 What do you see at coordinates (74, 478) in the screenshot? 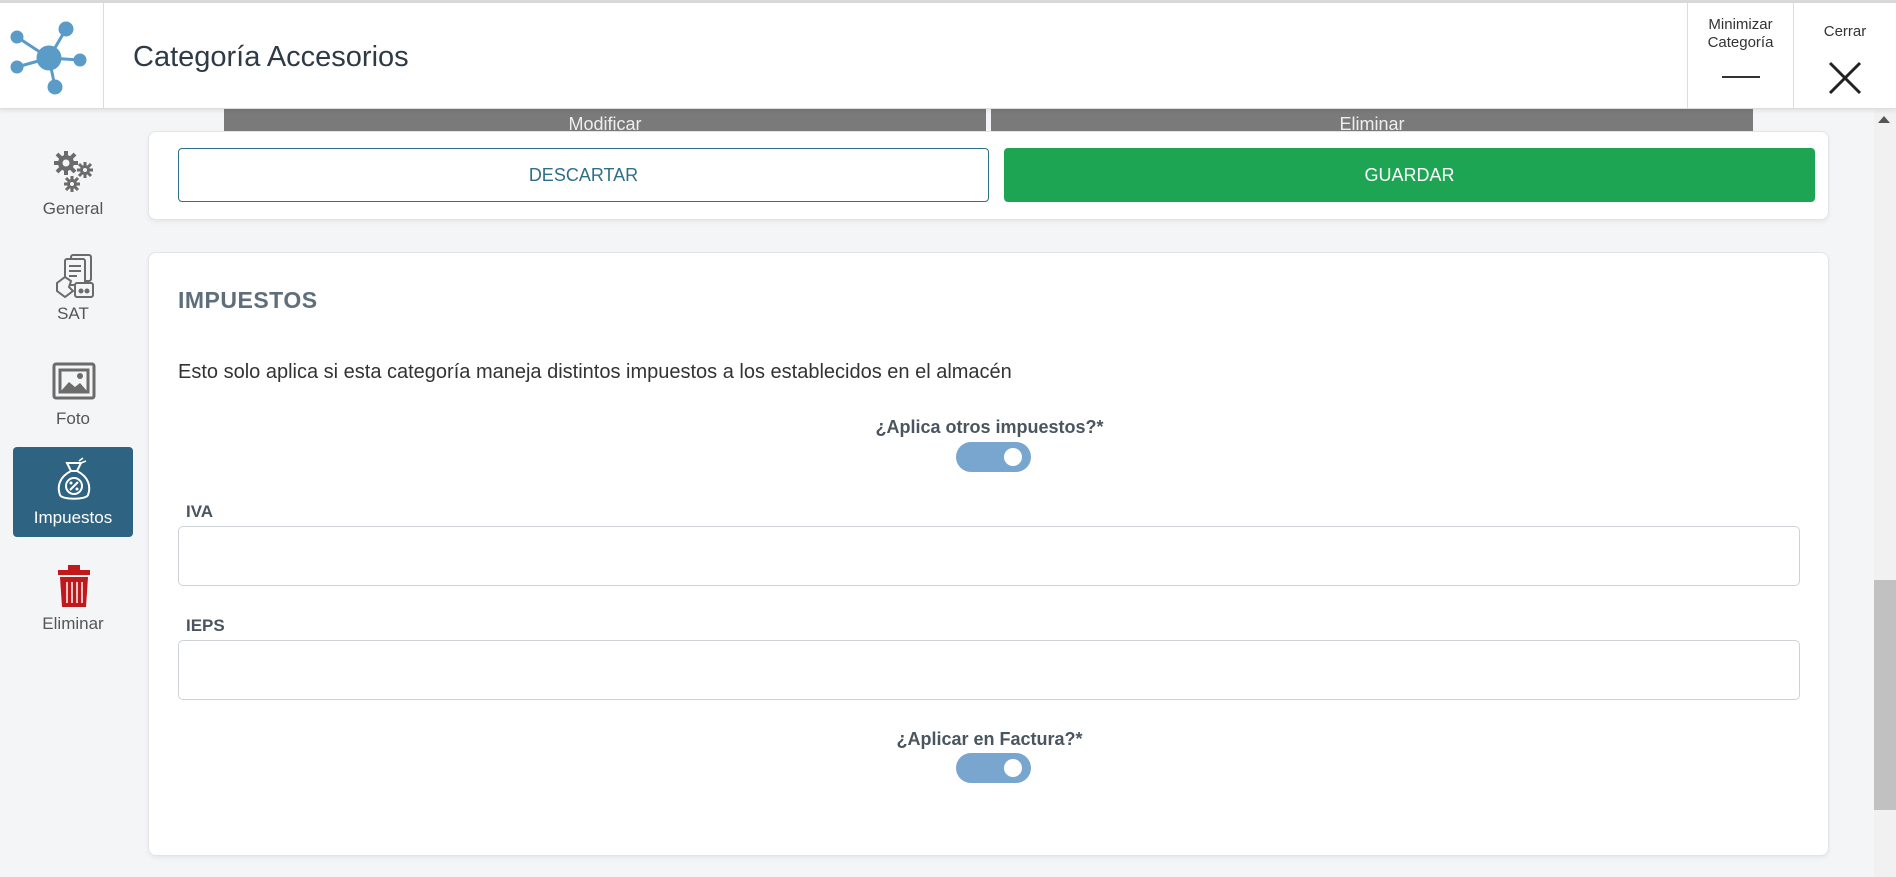
I see `tax-bag-icon` at bounding box center [74, 478].